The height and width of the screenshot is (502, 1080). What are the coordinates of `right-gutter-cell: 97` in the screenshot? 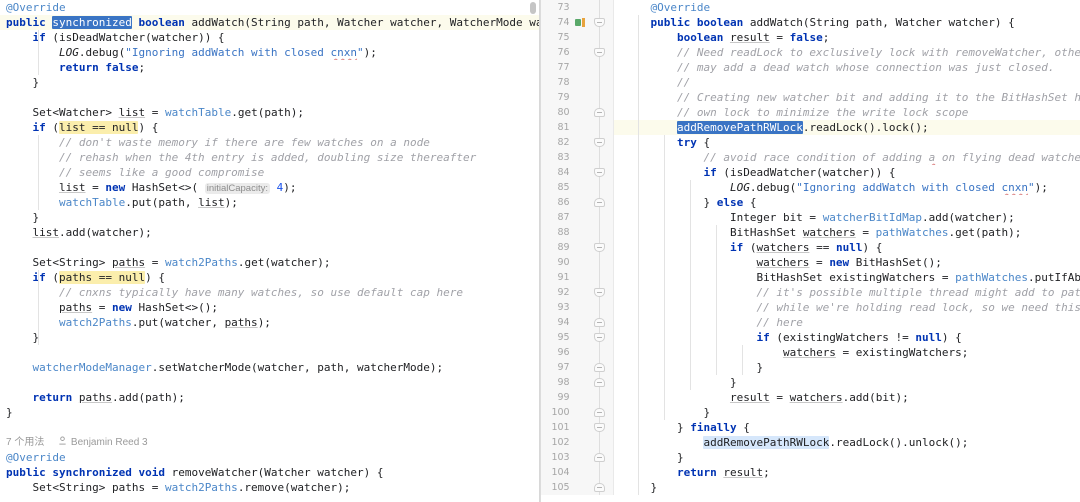 It's located at (577, 367).